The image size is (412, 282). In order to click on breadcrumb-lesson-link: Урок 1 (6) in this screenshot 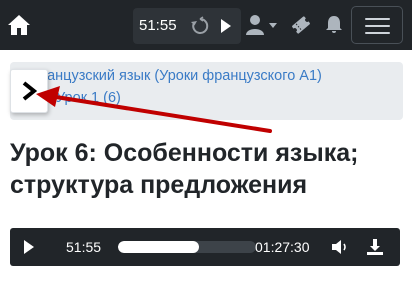, I will do `click(88, 98)`.